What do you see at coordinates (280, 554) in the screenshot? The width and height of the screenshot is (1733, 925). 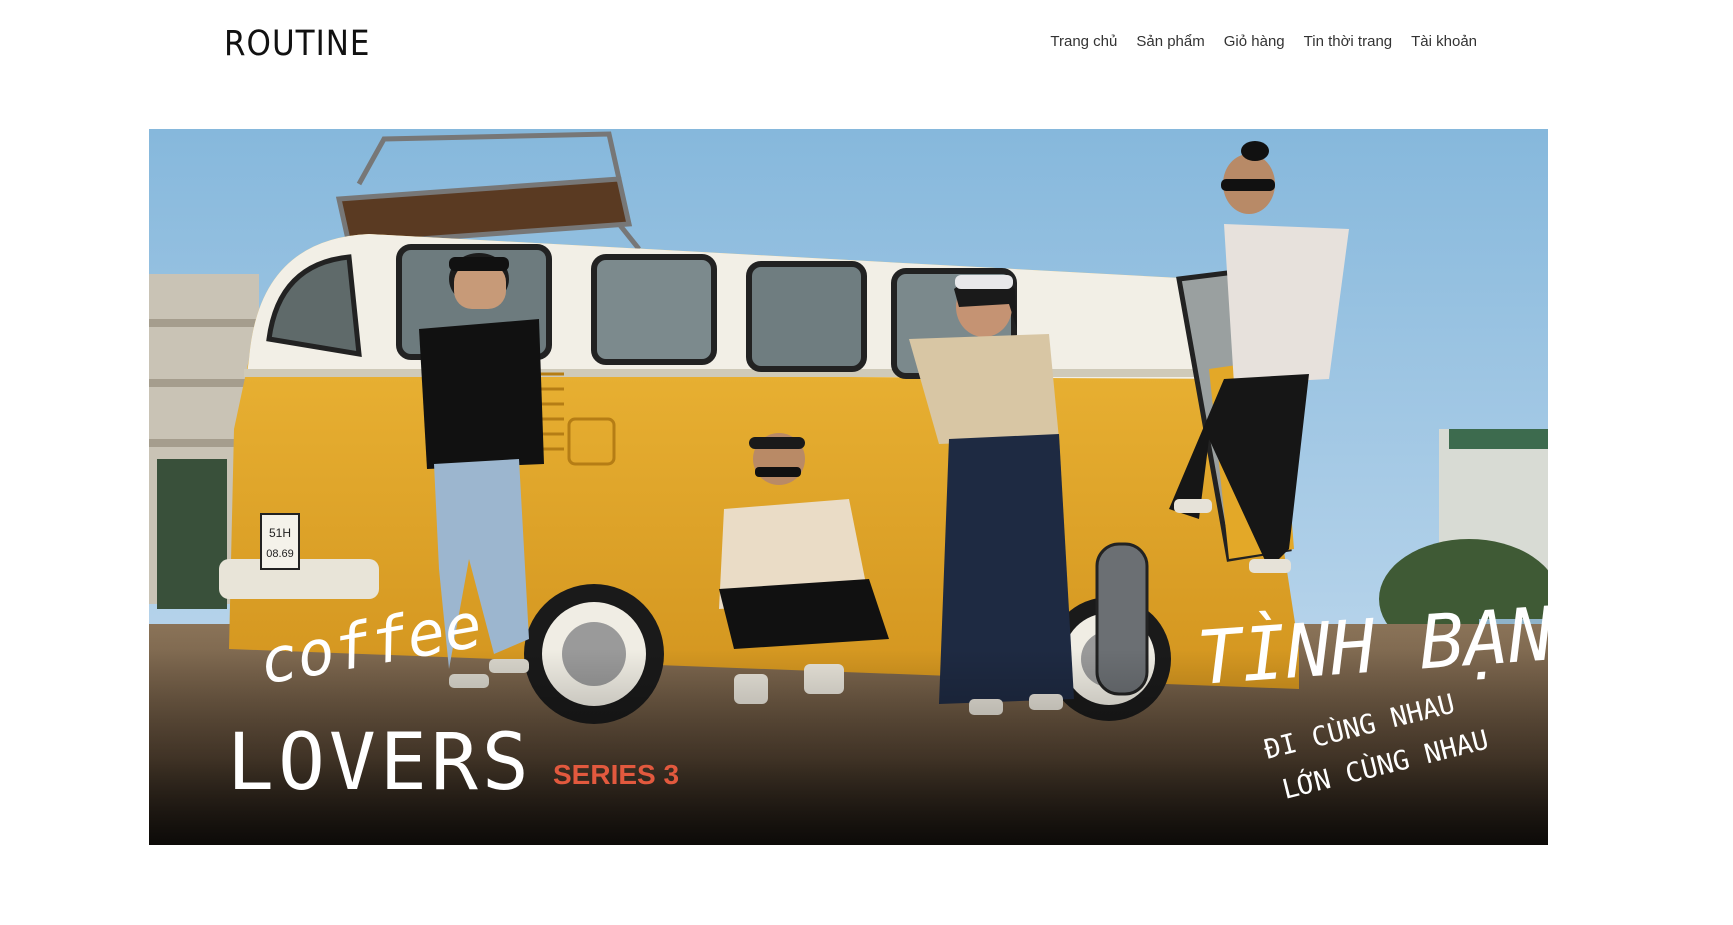 I see `plate-line-2: 08.69` at bounding box center [280, 554].